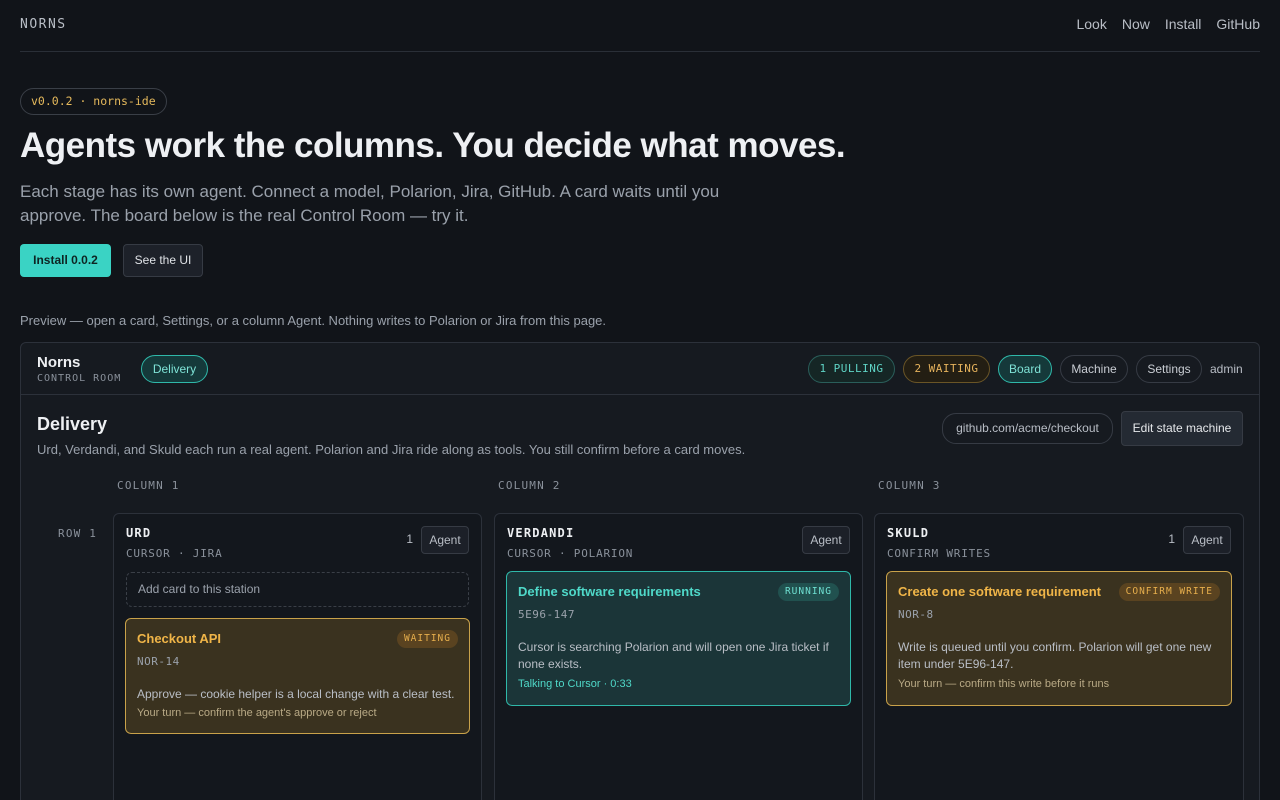 This screenshot has width=1280, height=800. What do you see at coordinates (1027, 428) in the screenshot?
I see `repo-pill: github.com/acme/checkout` at bounding box center [1027, 428].